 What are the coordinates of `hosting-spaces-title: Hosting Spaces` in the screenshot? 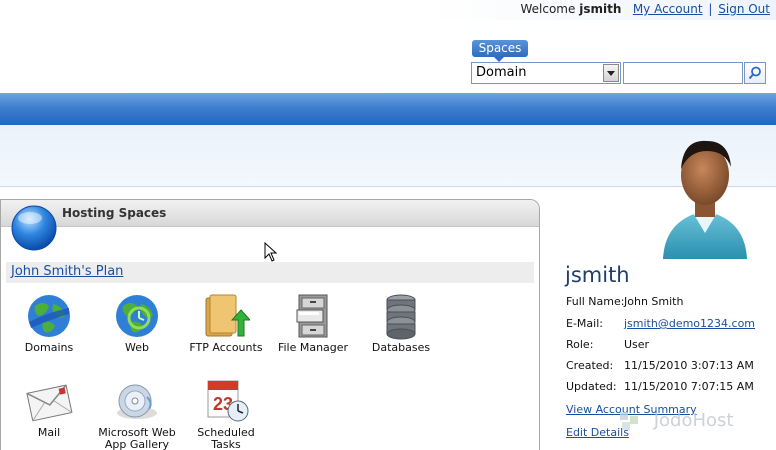 It's located at (114, 213).